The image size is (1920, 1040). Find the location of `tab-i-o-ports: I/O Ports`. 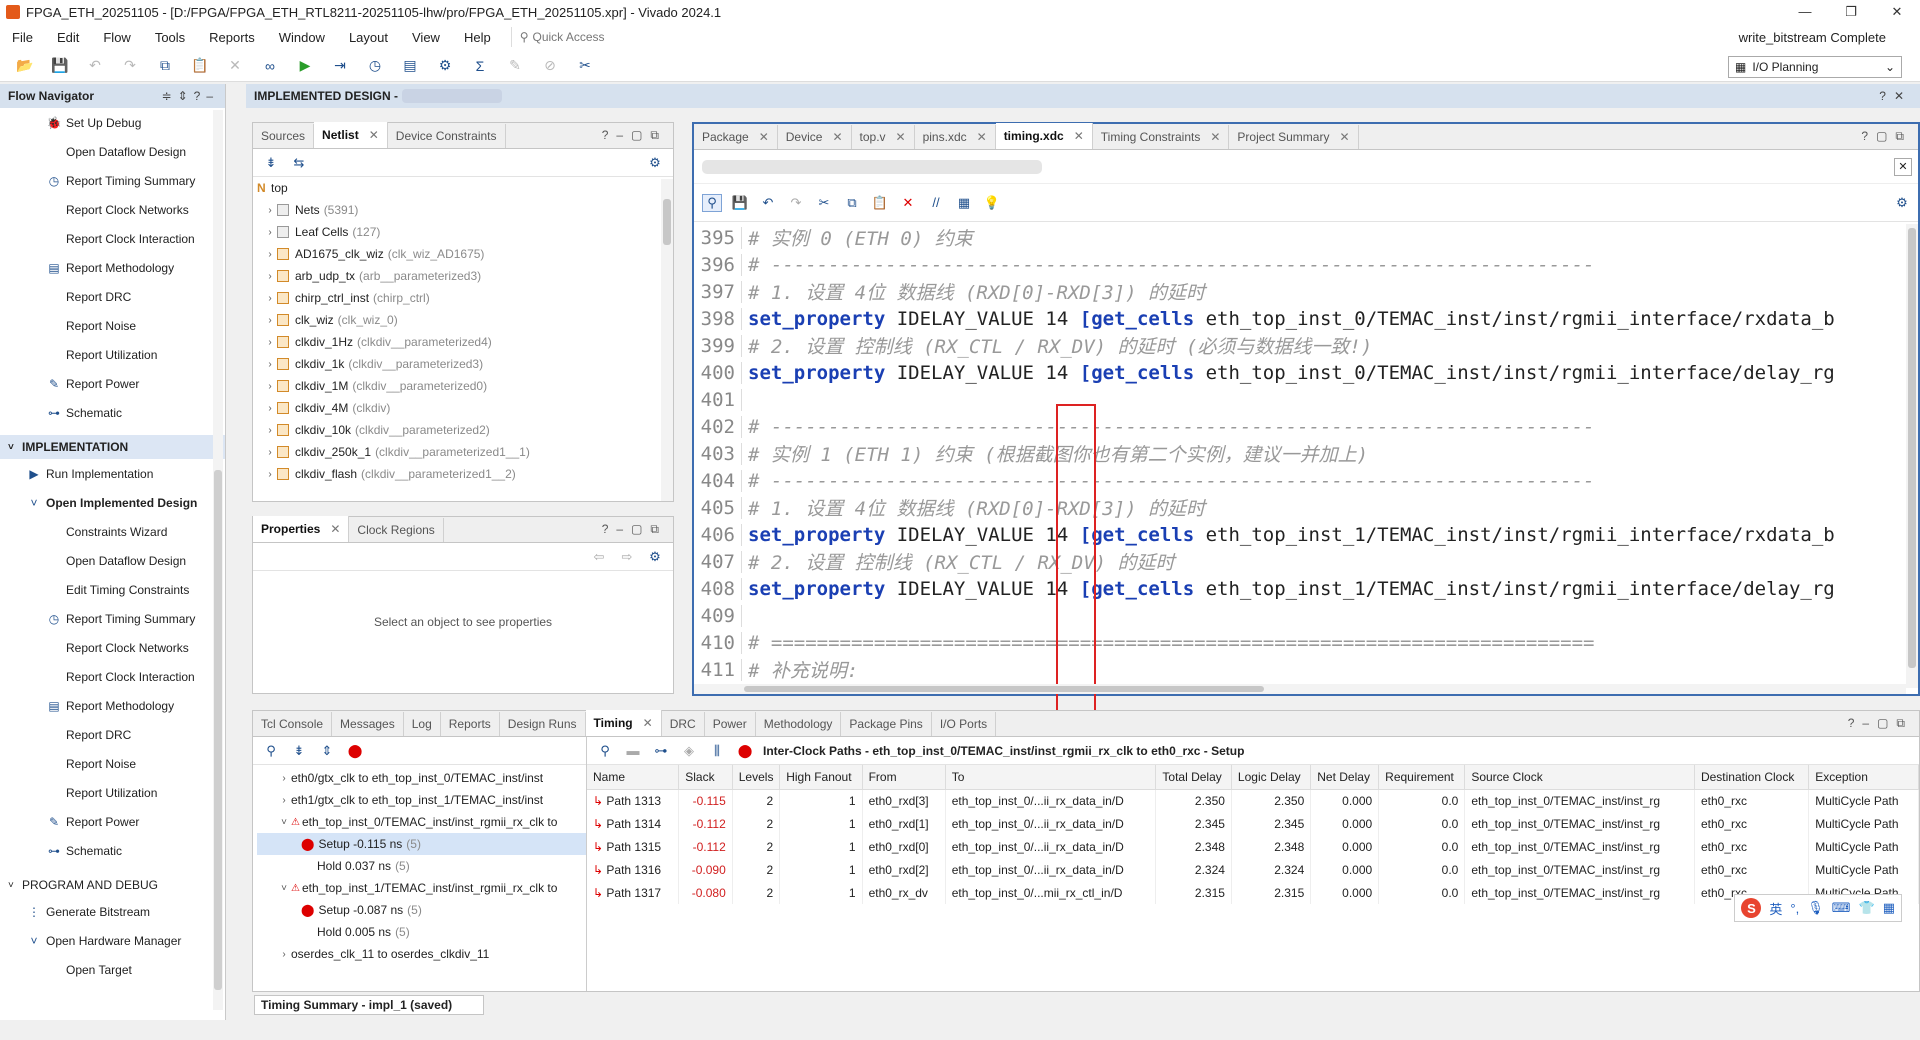

tab-i-o-ports: I/O Ports is located at coordinates (964, 724).